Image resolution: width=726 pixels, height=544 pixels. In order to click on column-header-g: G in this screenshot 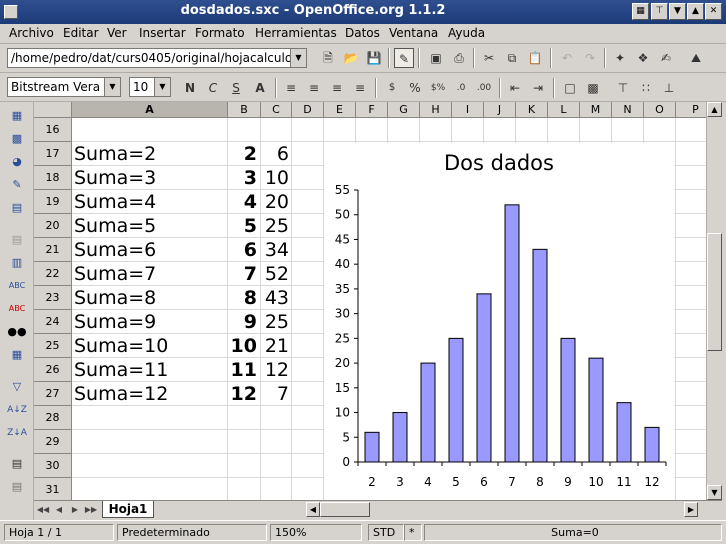, I will do `click(404, 110)`.